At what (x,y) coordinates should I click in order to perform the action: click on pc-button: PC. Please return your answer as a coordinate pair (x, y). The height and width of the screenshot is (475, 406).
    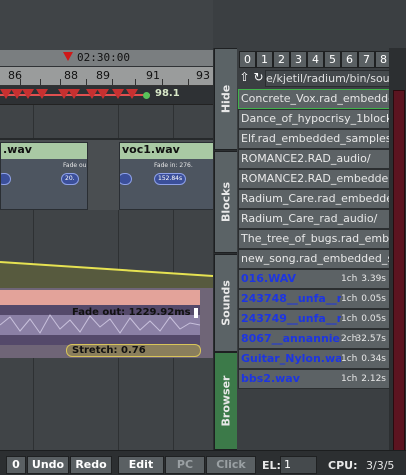
    Looking at the image, I should click on (185, 465).